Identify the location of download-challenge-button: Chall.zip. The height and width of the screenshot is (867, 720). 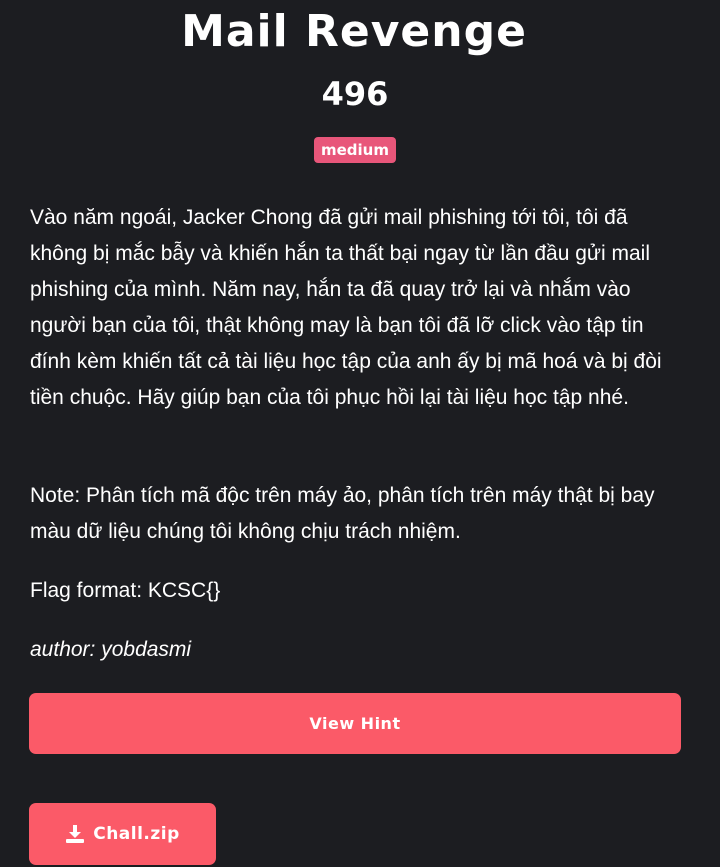
(122, 834).